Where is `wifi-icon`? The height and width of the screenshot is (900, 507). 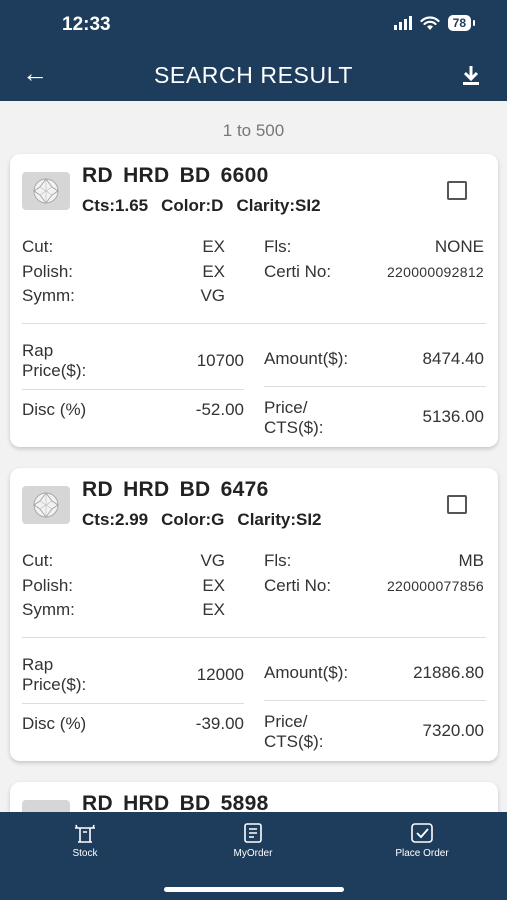 wifi-icon is located at coordinates (430, 22).